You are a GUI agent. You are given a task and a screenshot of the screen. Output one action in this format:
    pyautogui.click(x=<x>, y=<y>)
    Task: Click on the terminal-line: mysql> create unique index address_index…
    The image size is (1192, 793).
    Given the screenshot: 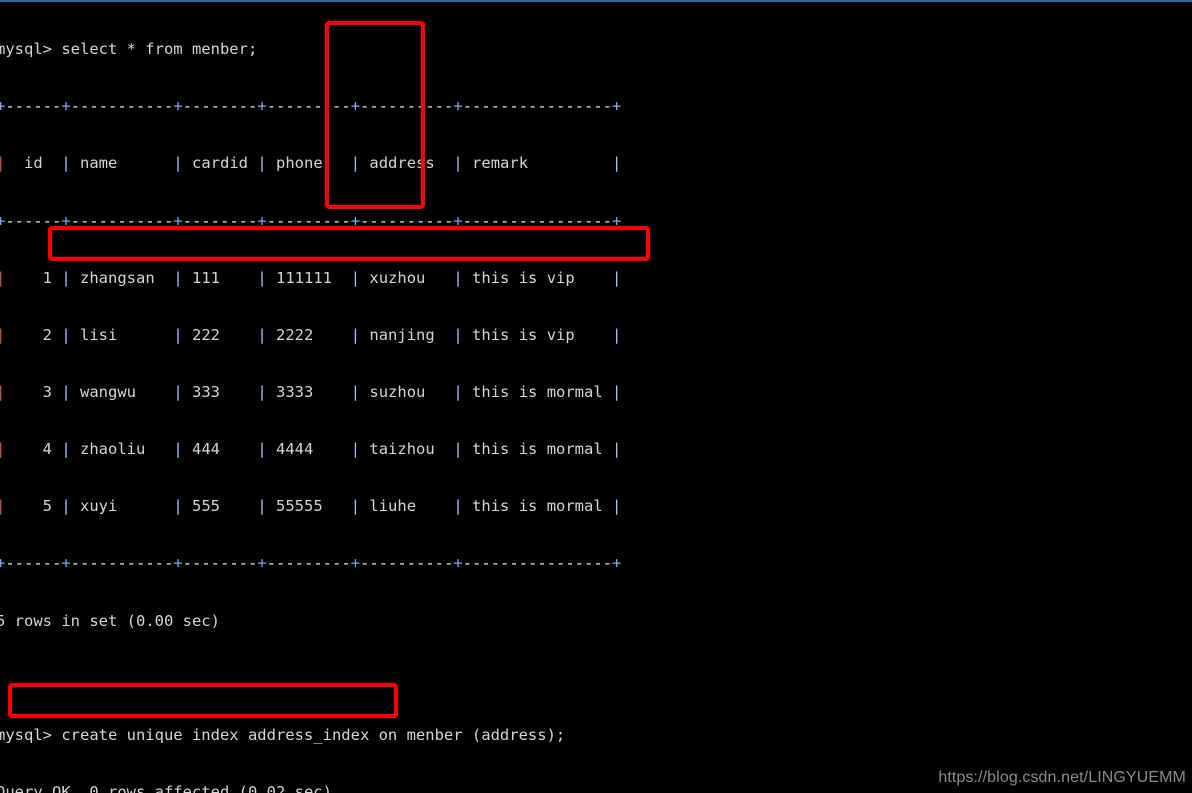 What is the action you would take?
    pyautogui.click(x=283, y=734)
    